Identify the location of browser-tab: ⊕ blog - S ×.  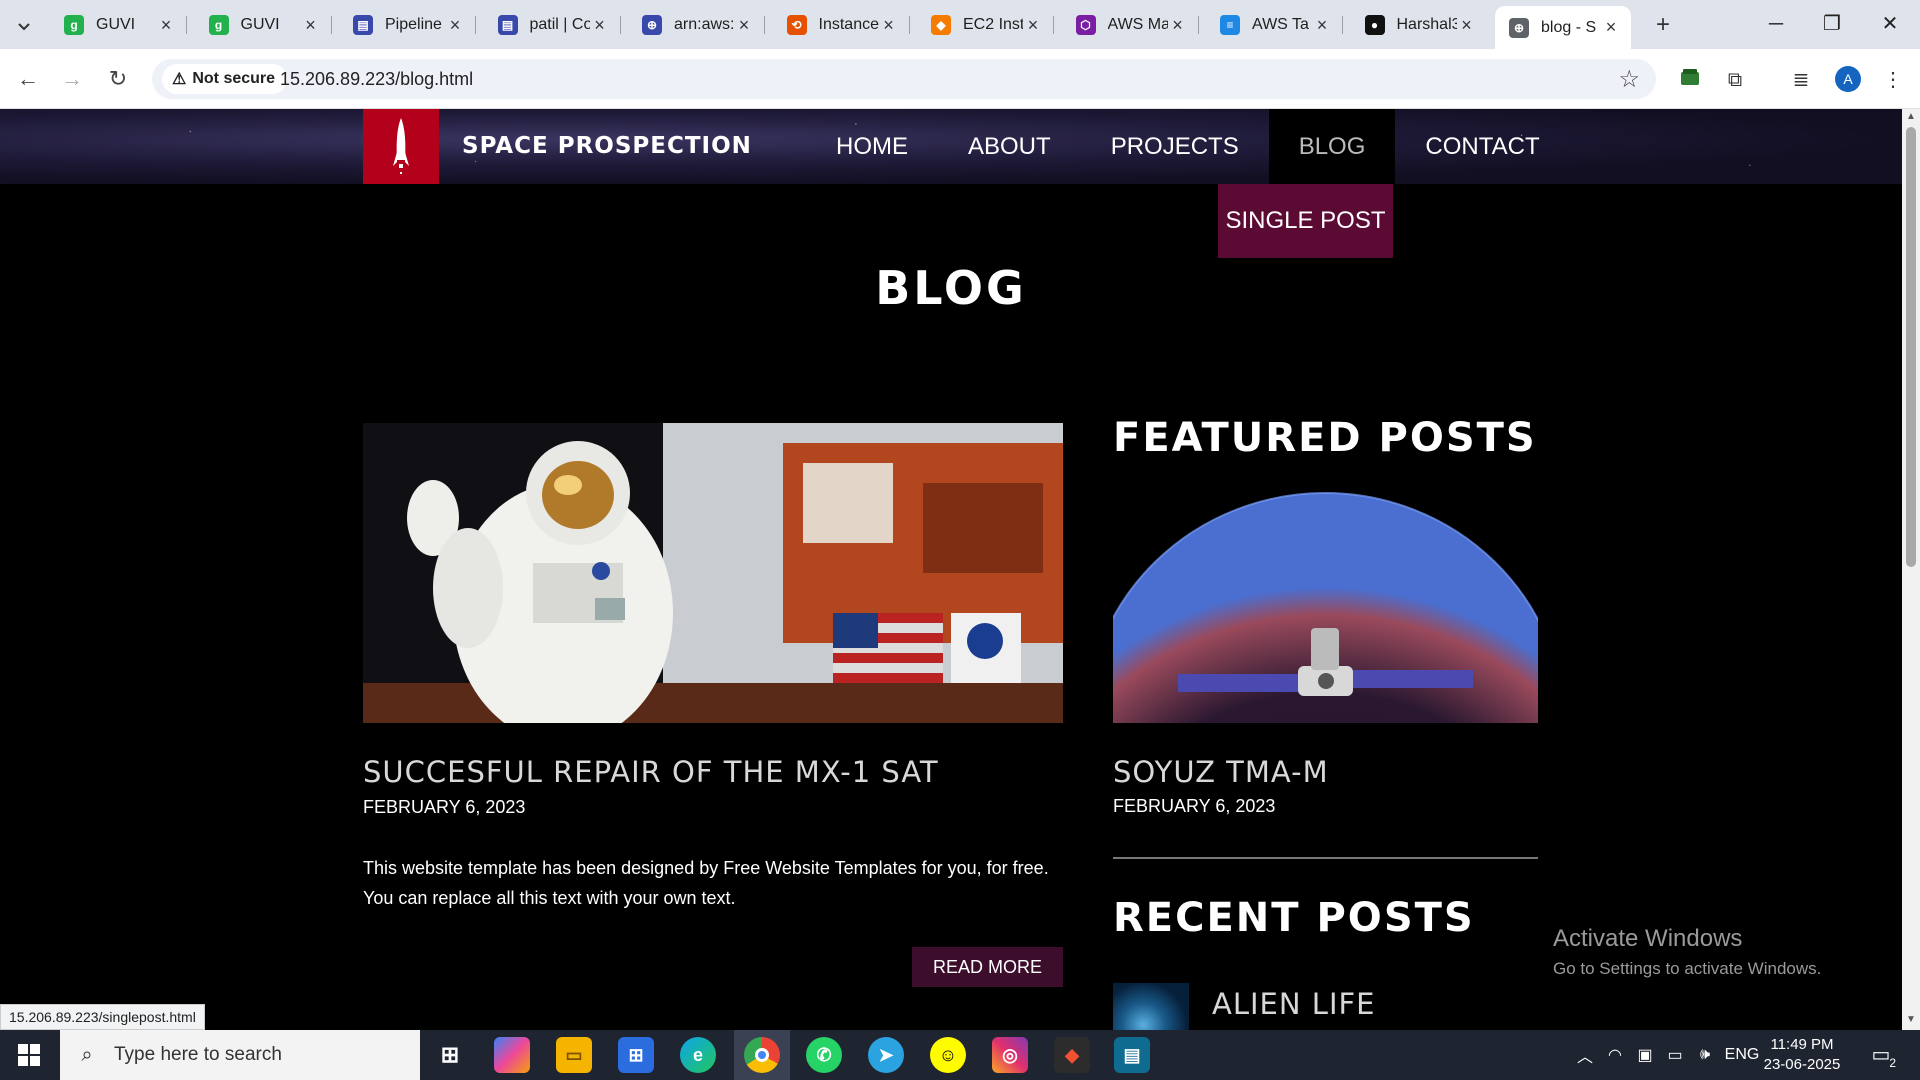
(1563, 27).